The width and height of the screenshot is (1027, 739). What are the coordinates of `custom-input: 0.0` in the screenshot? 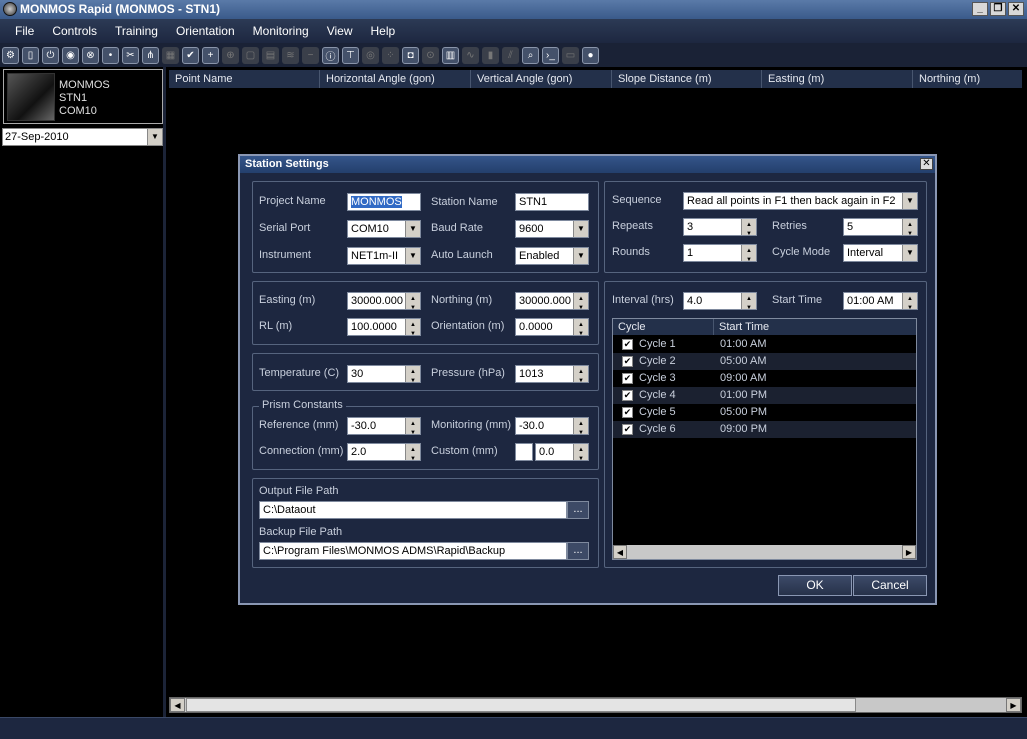 It's located at (562, 452).